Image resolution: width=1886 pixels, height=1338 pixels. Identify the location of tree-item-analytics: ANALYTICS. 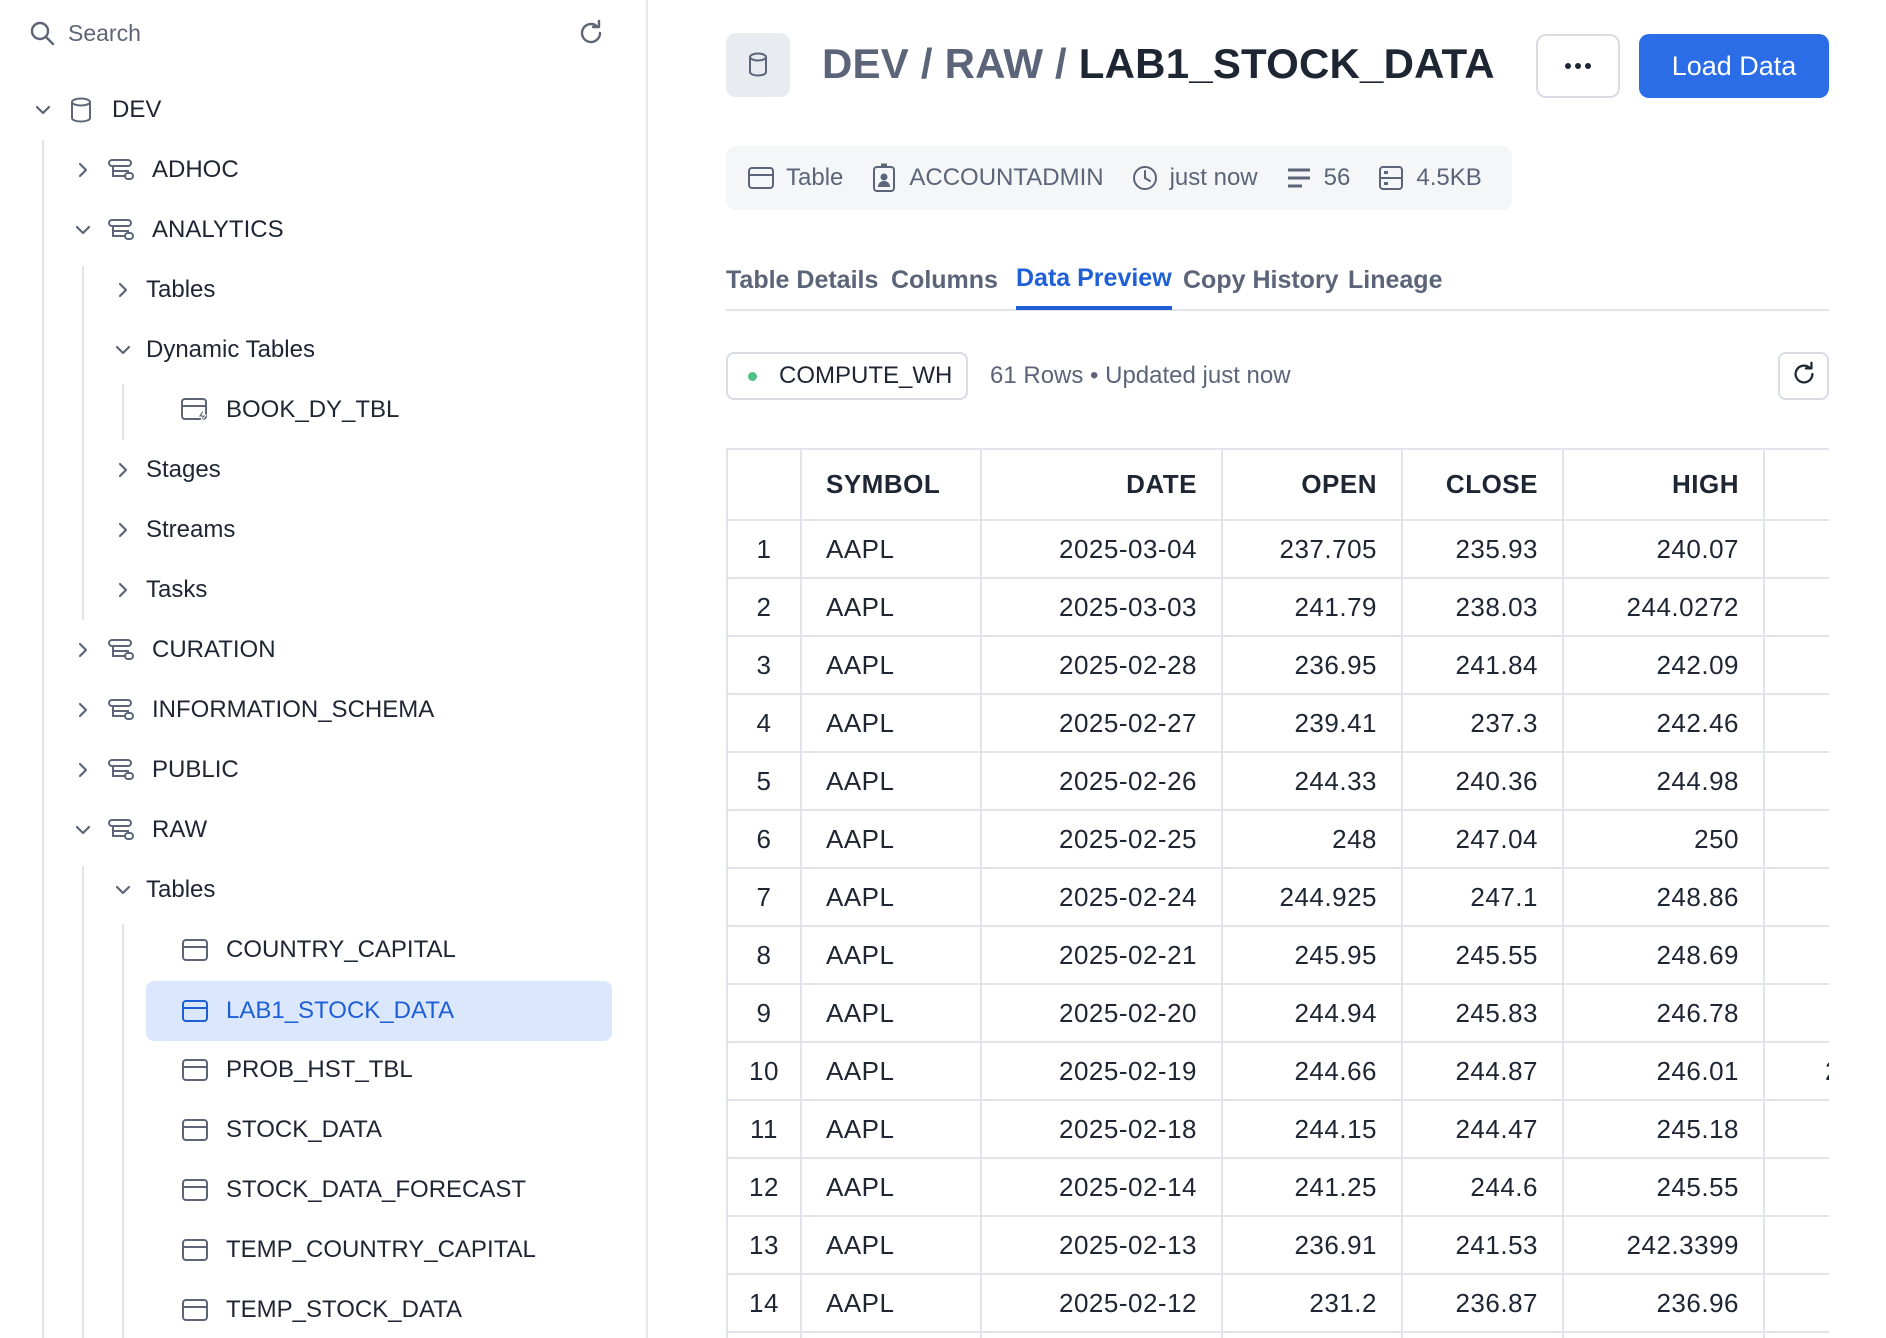
(177, 230).